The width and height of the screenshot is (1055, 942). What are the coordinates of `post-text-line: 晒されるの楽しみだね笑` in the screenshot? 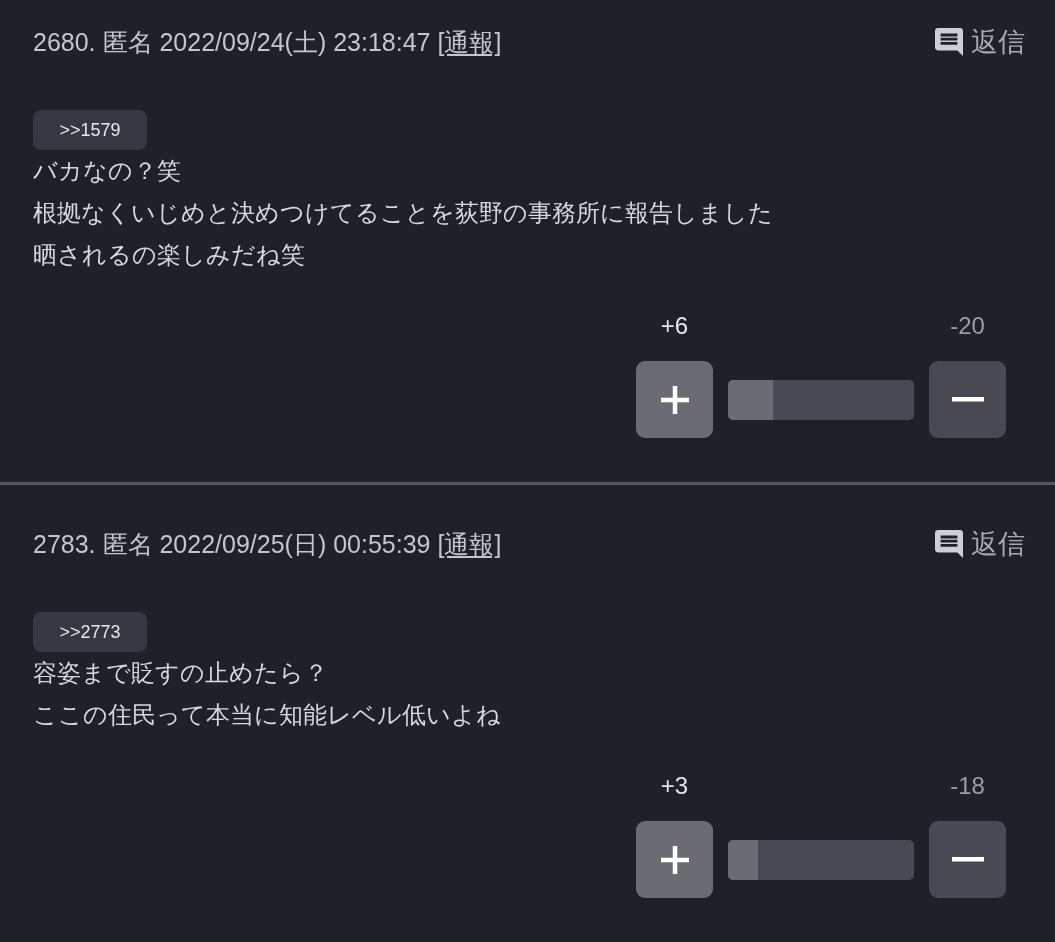 It's located at (169, 255).